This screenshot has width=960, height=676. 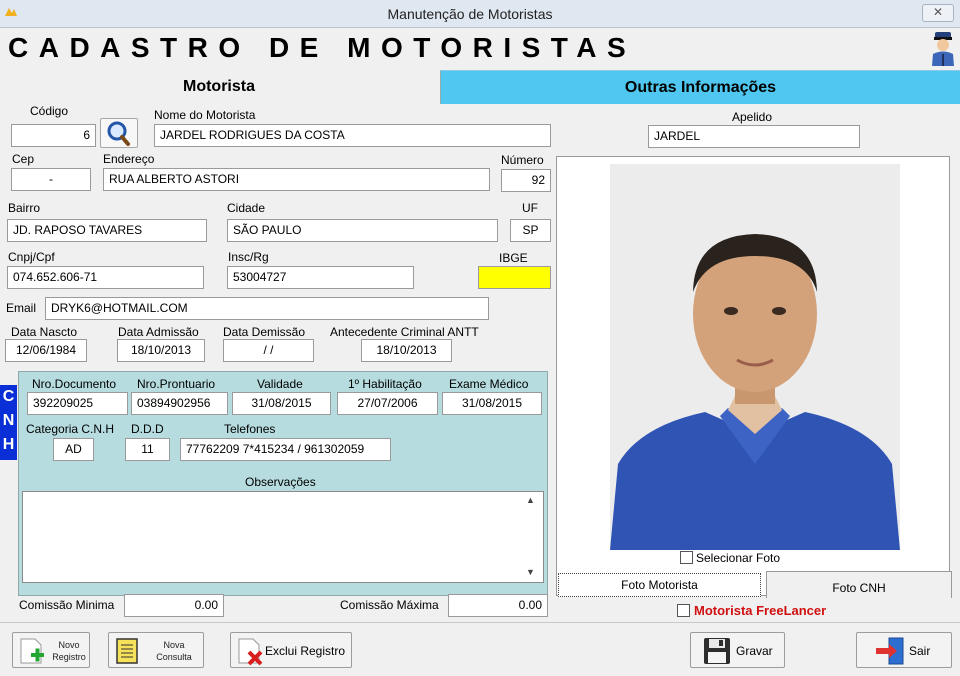 What do you see at coordinates (107, 230) in the screenshot?
I see `bairro-field: JD. RAPOSO TAVARES` at bounding box center [107, 230].